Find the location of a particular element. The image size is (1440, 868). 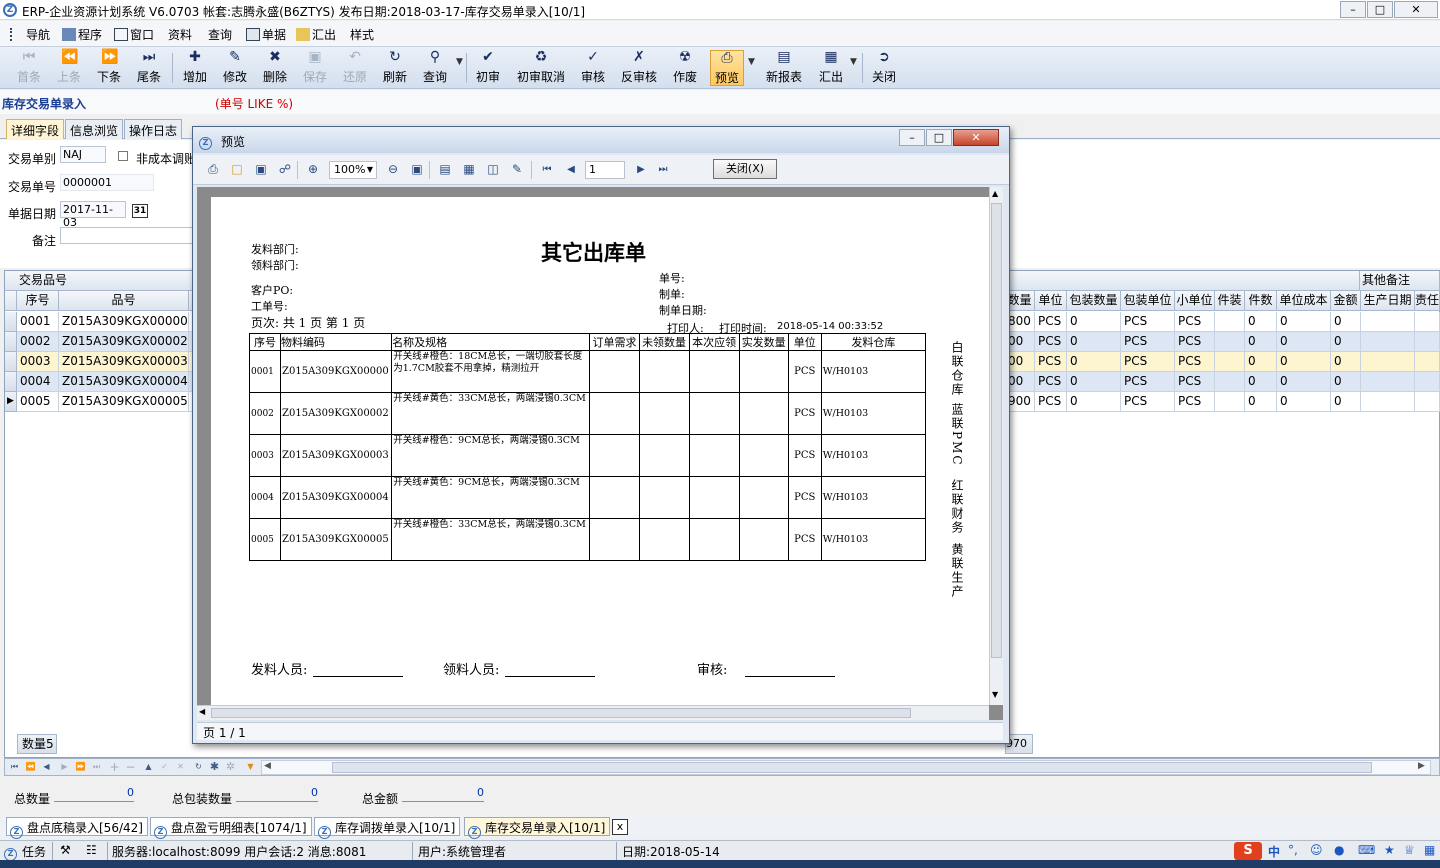

fit-page-icon: ▣ is located at coordinates (417, 169).